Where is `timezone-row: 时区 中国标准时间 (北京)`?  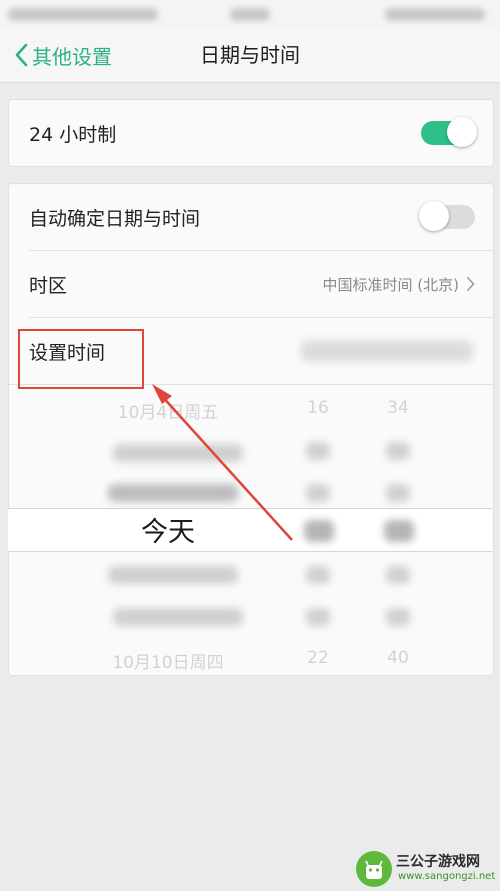 timezone-row: 时区 中国标准时间 (北京) is located at coordinates (251, 284).